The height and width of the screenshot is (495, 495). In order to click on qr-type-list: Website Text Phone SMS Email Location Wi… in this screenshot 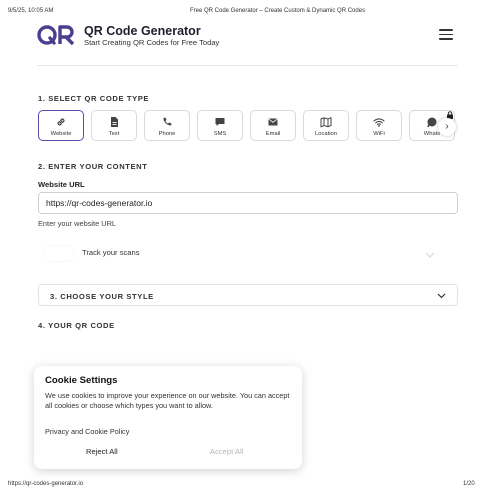, I will do `click(248, 126)`.